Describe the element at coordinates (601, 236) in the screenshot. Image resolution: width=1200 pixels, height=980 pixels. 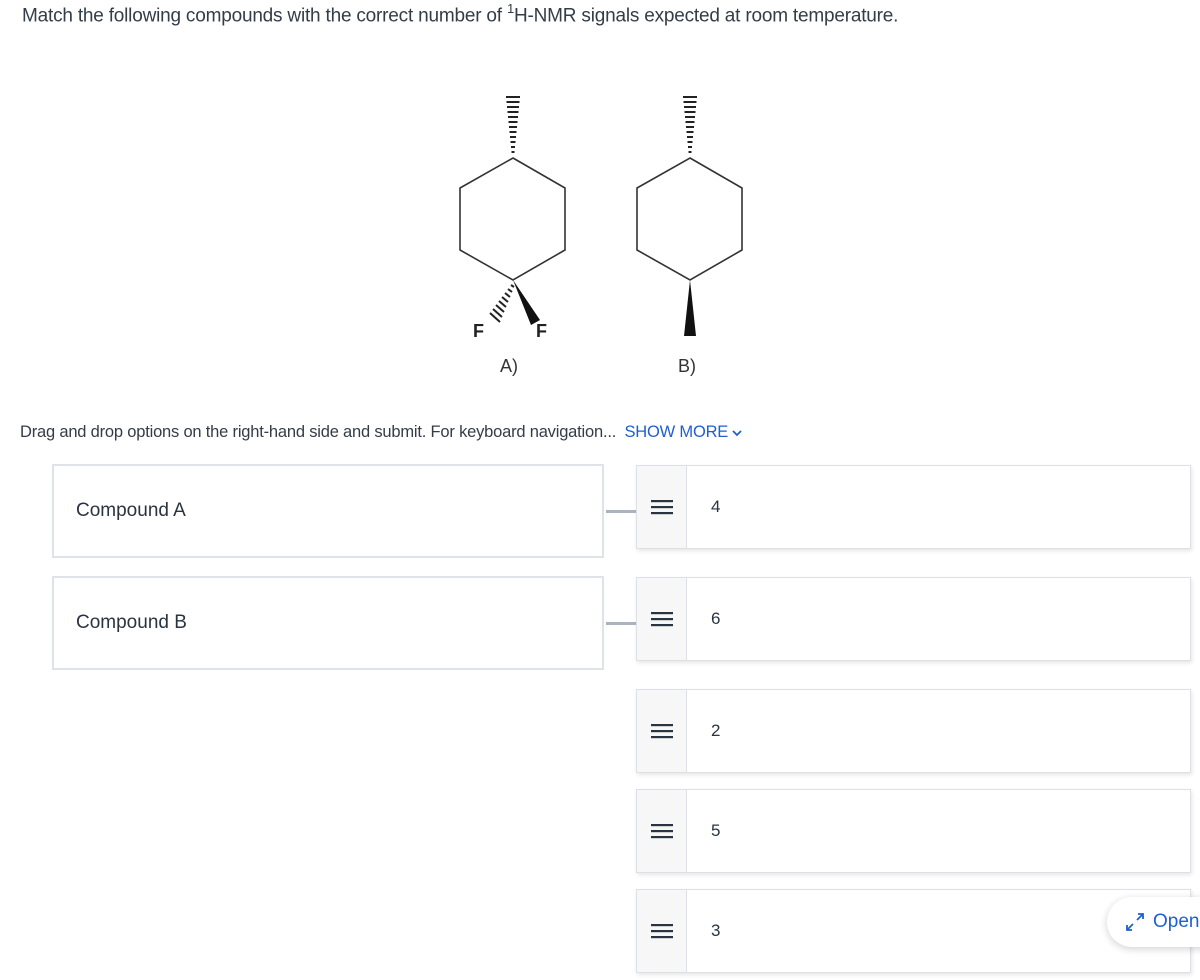
I see `structures-svg: F F A) B)` at that location.